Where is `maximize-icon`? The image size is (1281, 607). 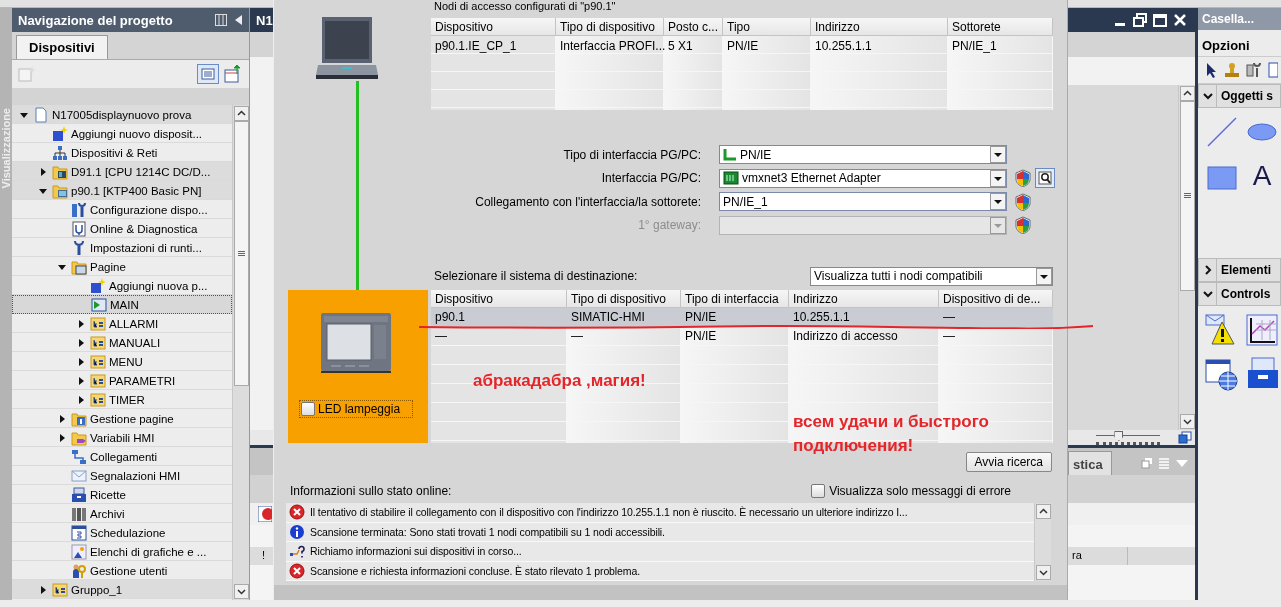 maximize-icon is located at coordinates (1160, 20).